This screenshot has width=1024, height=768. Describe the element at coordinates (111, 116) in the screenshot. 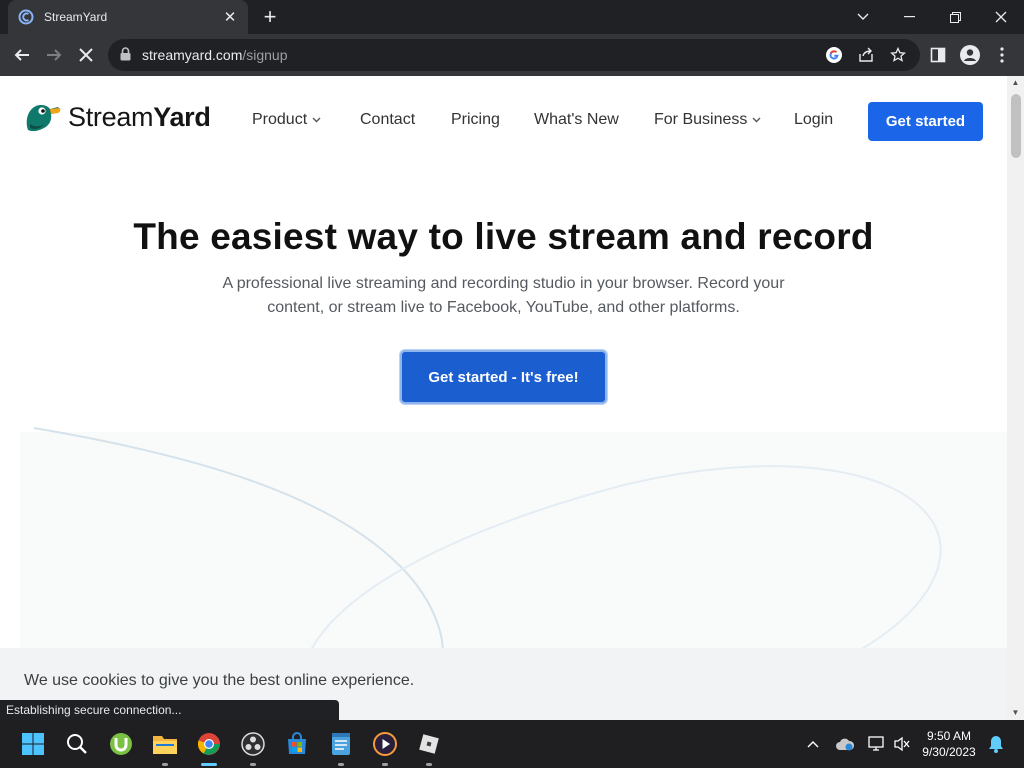

I see `logo-word-regular: Stream` at that location.